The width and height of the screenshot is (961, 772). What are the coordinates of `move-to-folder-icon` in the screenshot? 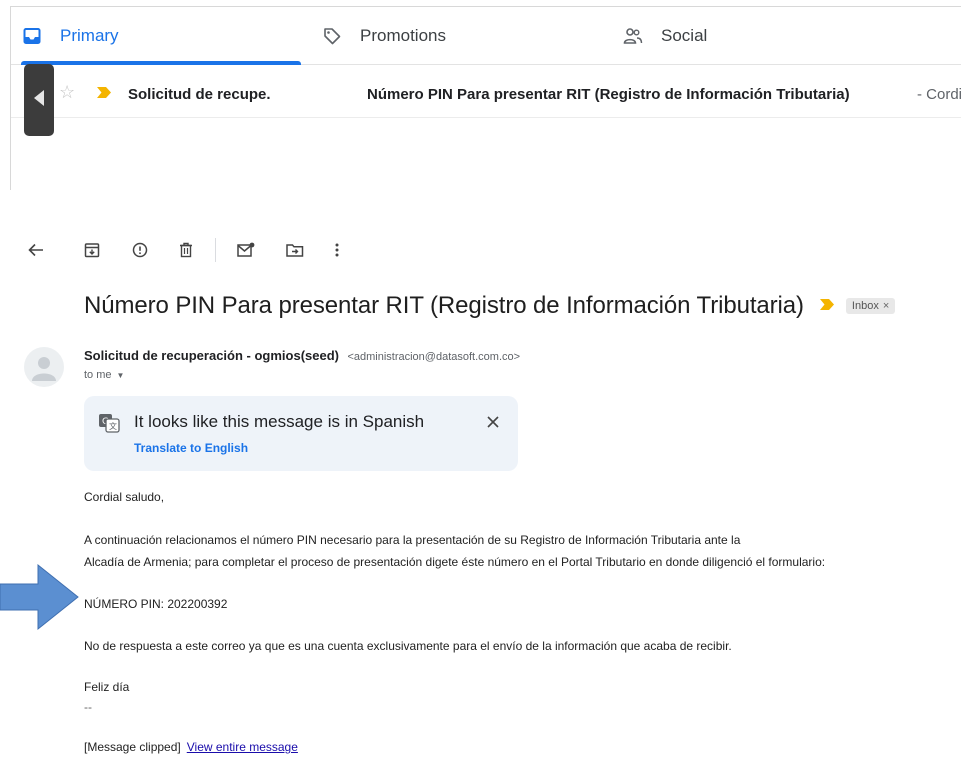 It's located at (295, 250).